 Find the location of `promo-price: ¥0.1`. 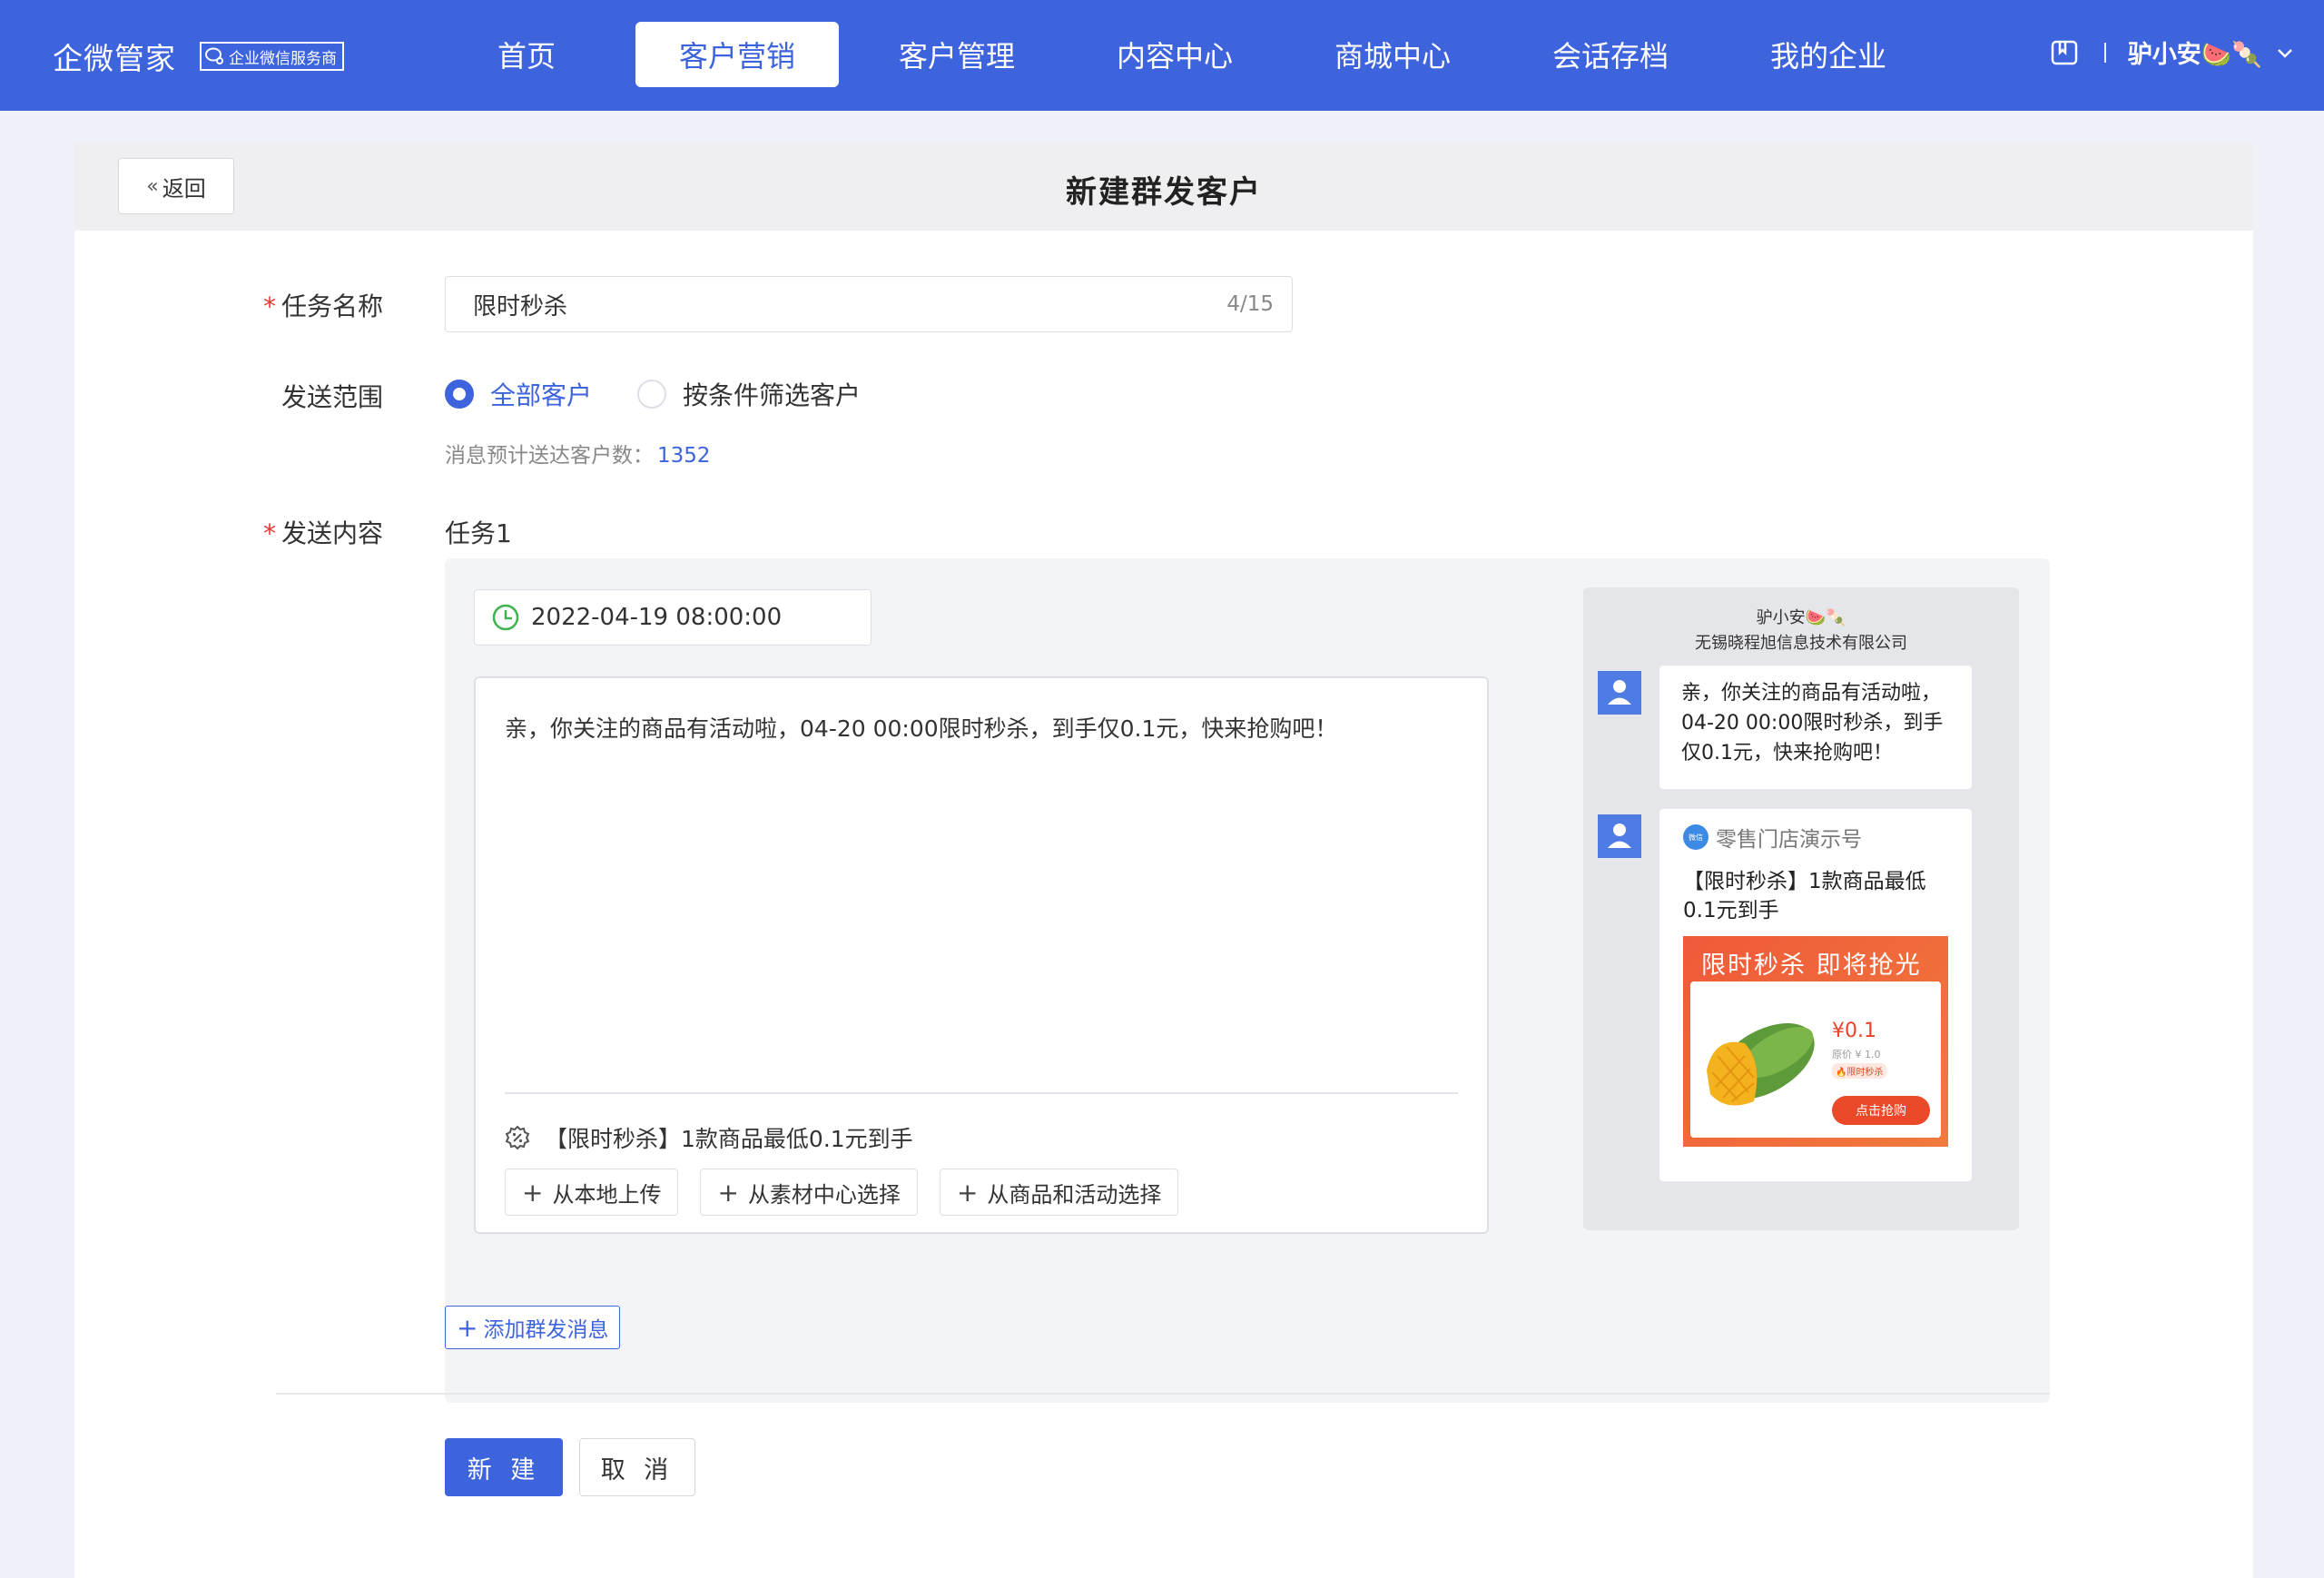

promo-price: ¥0.1 is located at coordinates (1854, 1031).